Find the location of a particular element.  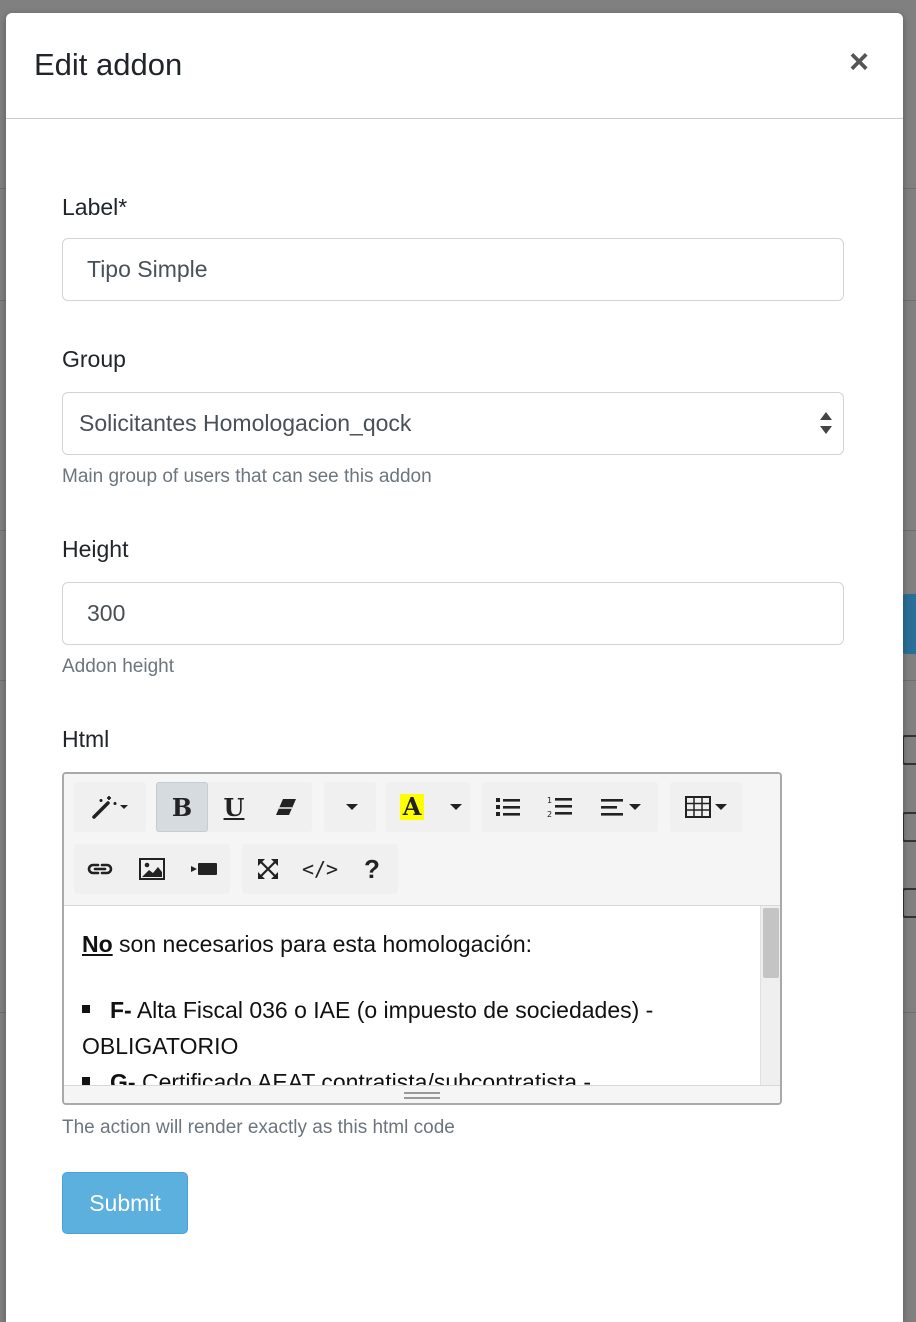

image-button is located at coordinates (152, 869).